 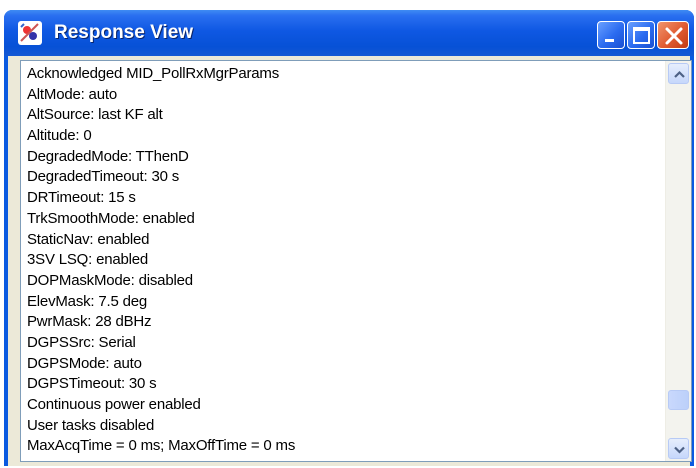 I want to click on response-line: DegradedTimeout: 30 s, so click(x=103, y=177).